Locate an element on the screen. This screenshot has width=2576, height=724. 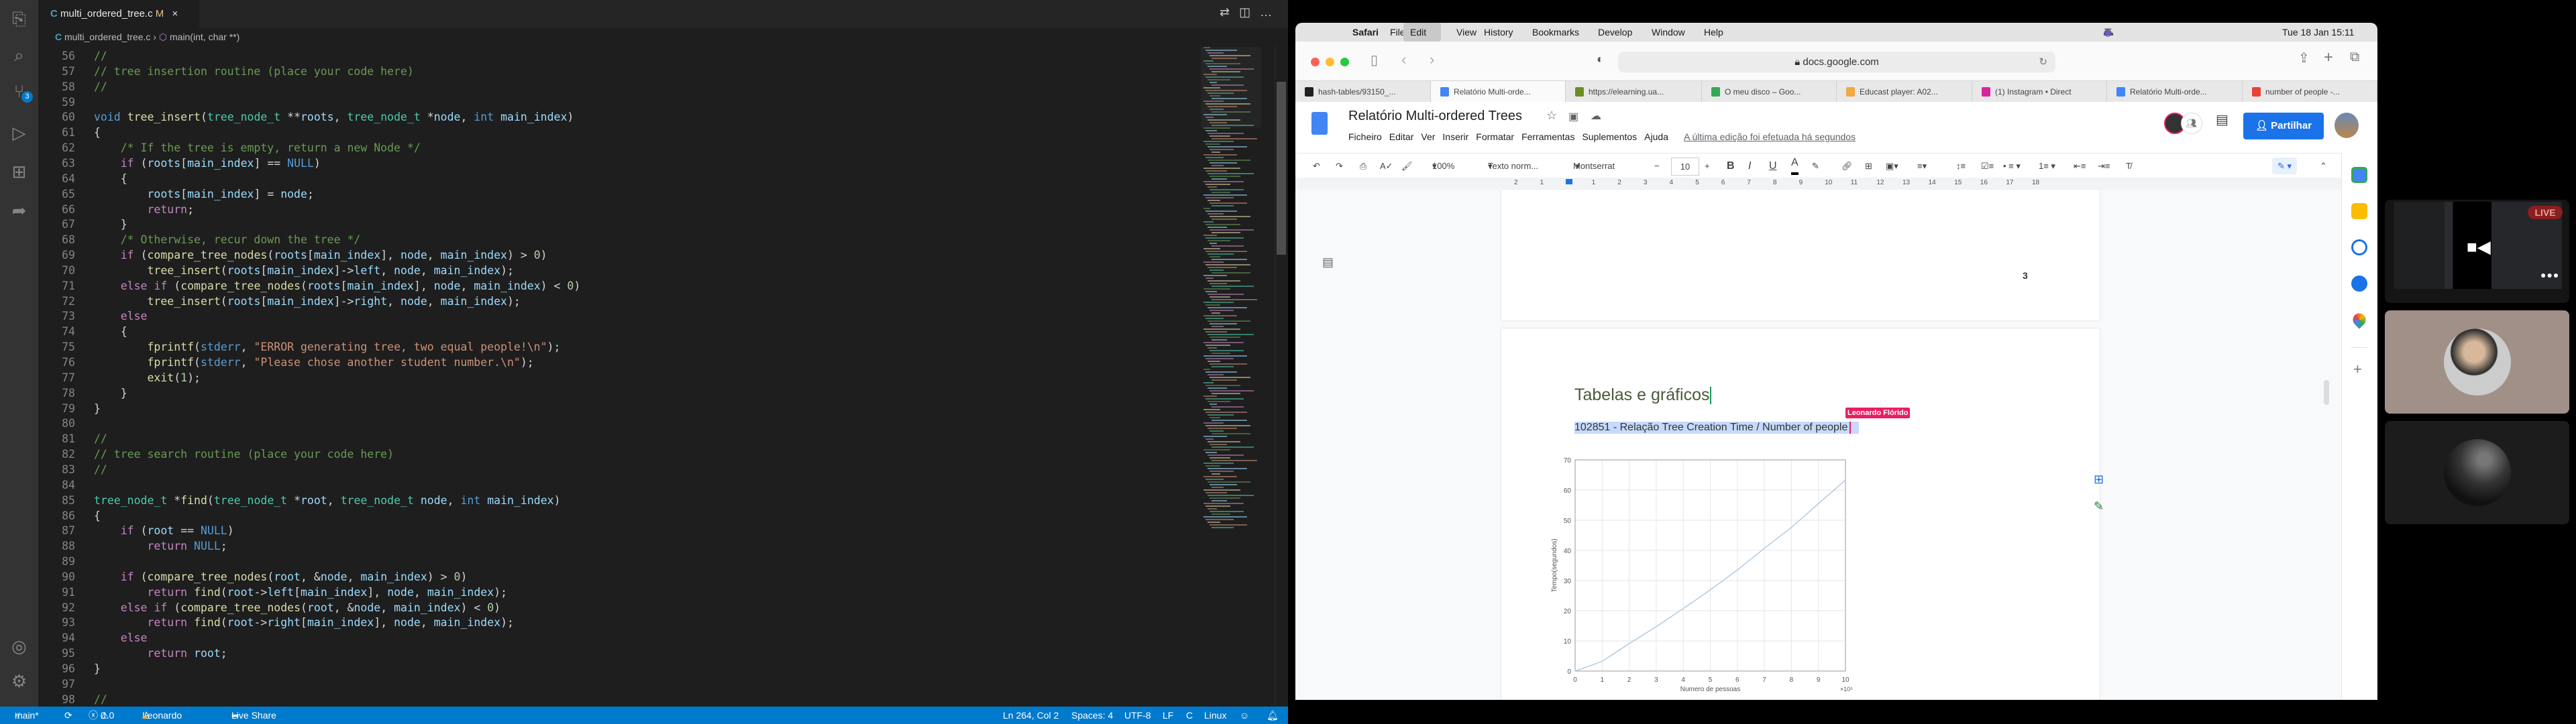
increase-indent-icon: ⇥≡ is located at coordinates (2104, 166).